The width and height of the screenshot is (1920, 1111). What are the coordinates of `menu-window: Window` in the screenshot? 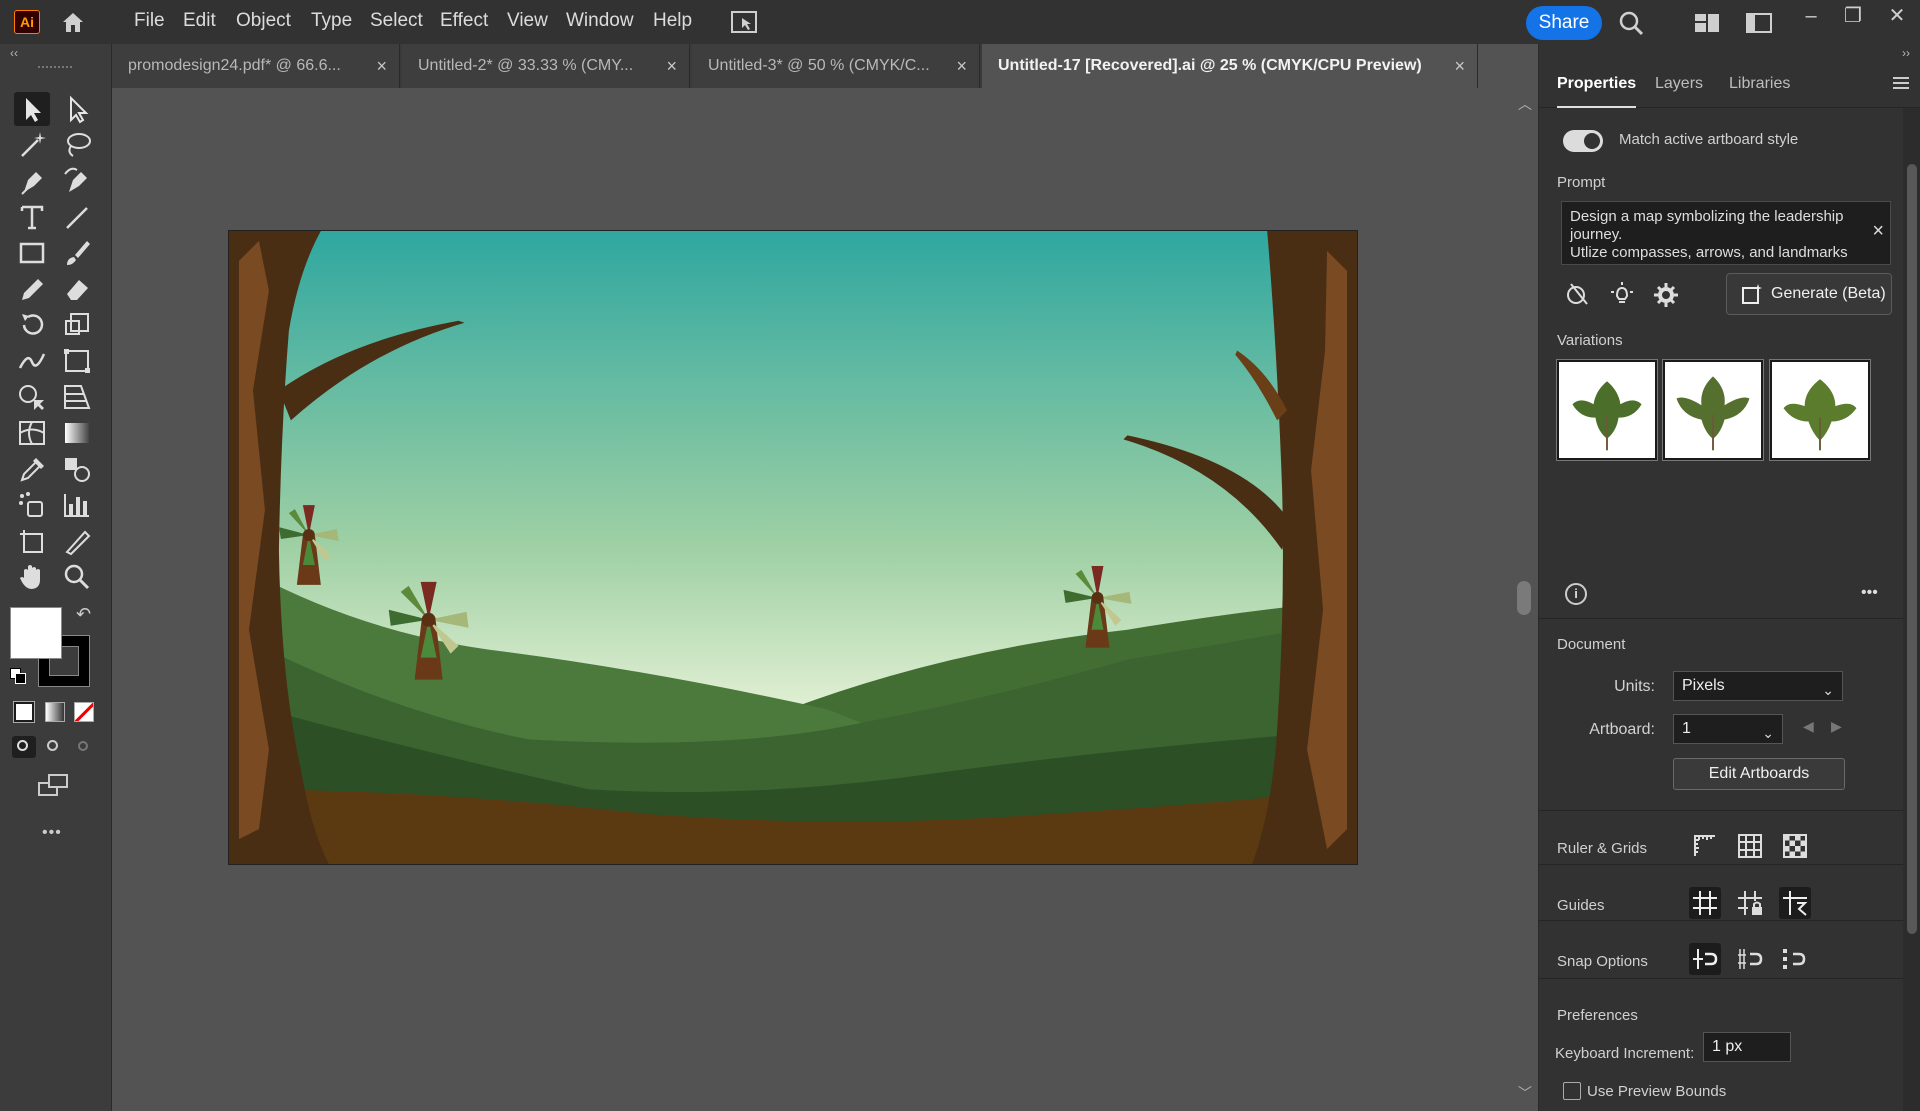 It's located at (600, 22).